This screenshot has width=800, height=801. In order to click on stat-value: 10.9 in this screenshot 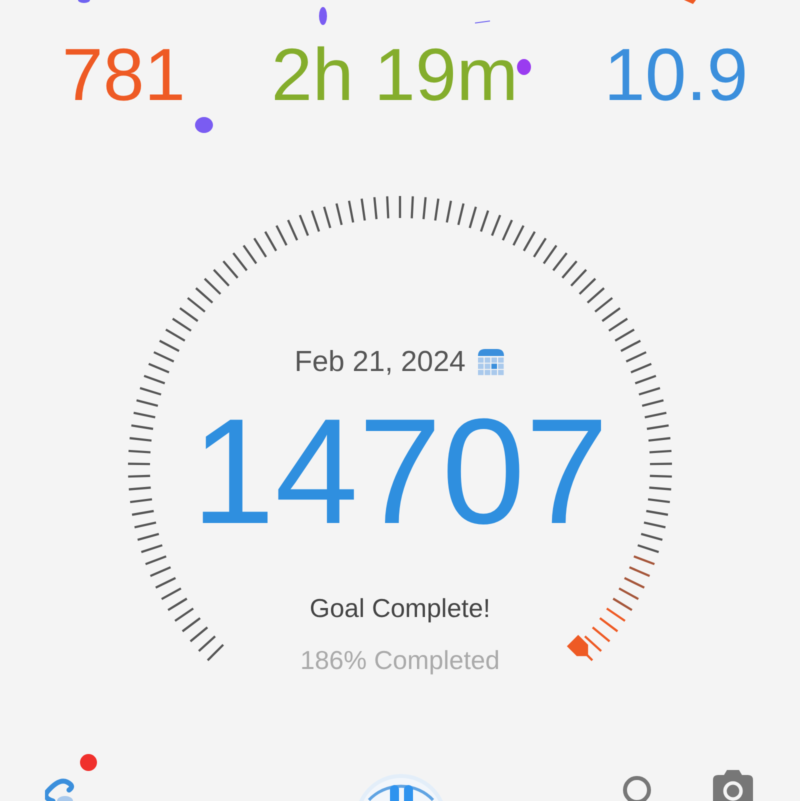, I will do `click(676, 75)`.